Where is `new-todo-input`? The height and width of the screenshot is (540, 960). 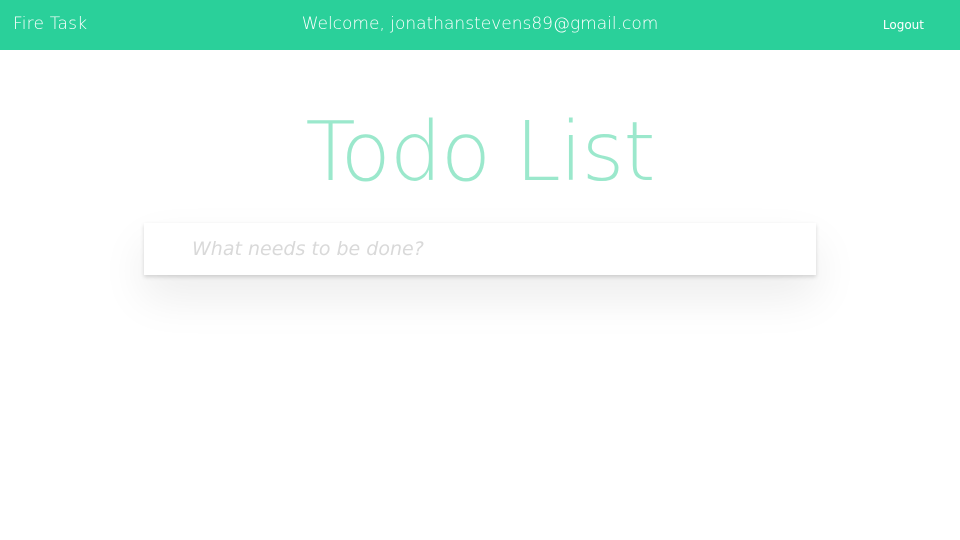
new-todo-input is located at coordinates (480, 249).